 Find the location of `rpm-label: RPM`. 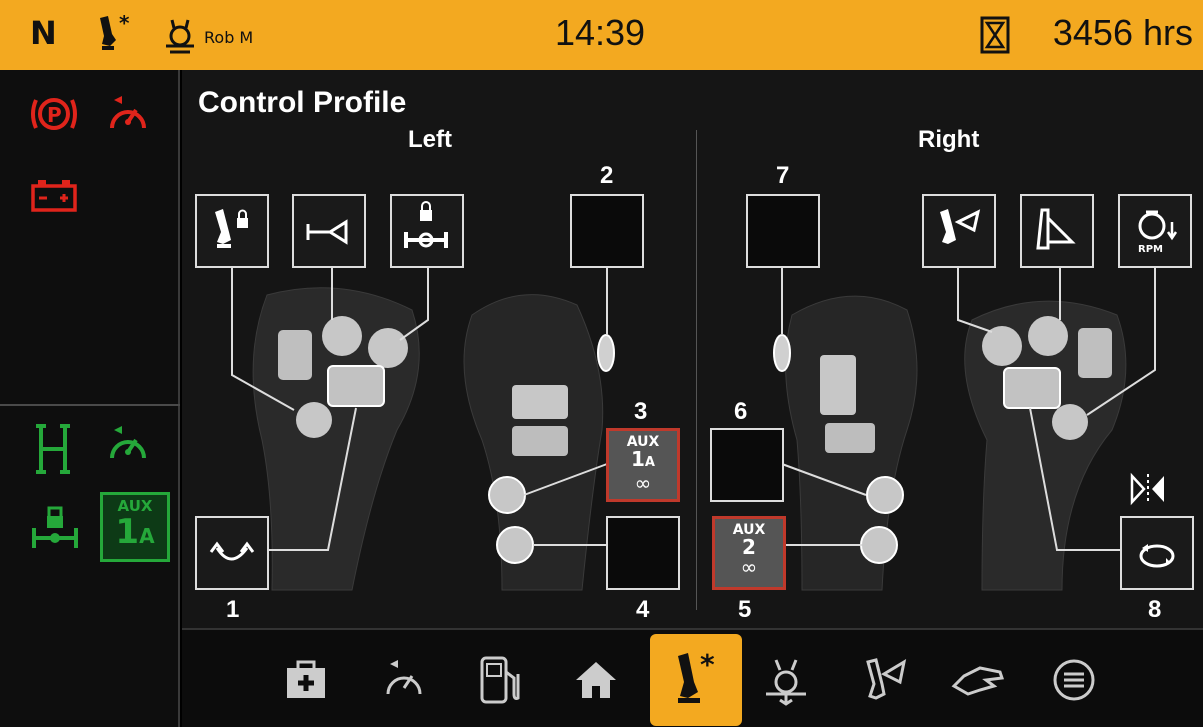

rpm-label: RPM is located at coordinates (1150, 249).